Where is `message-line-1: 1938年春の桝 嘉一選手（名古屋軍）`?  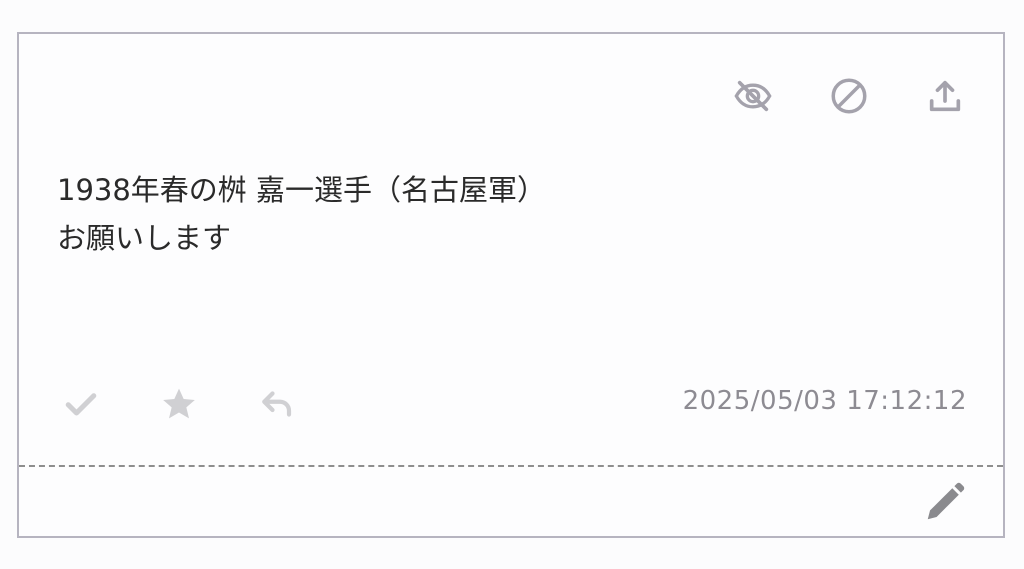 message-line-1: 1938年春の桝 嘉一選手（名古屋軍） is located at coordinates (302, 190).